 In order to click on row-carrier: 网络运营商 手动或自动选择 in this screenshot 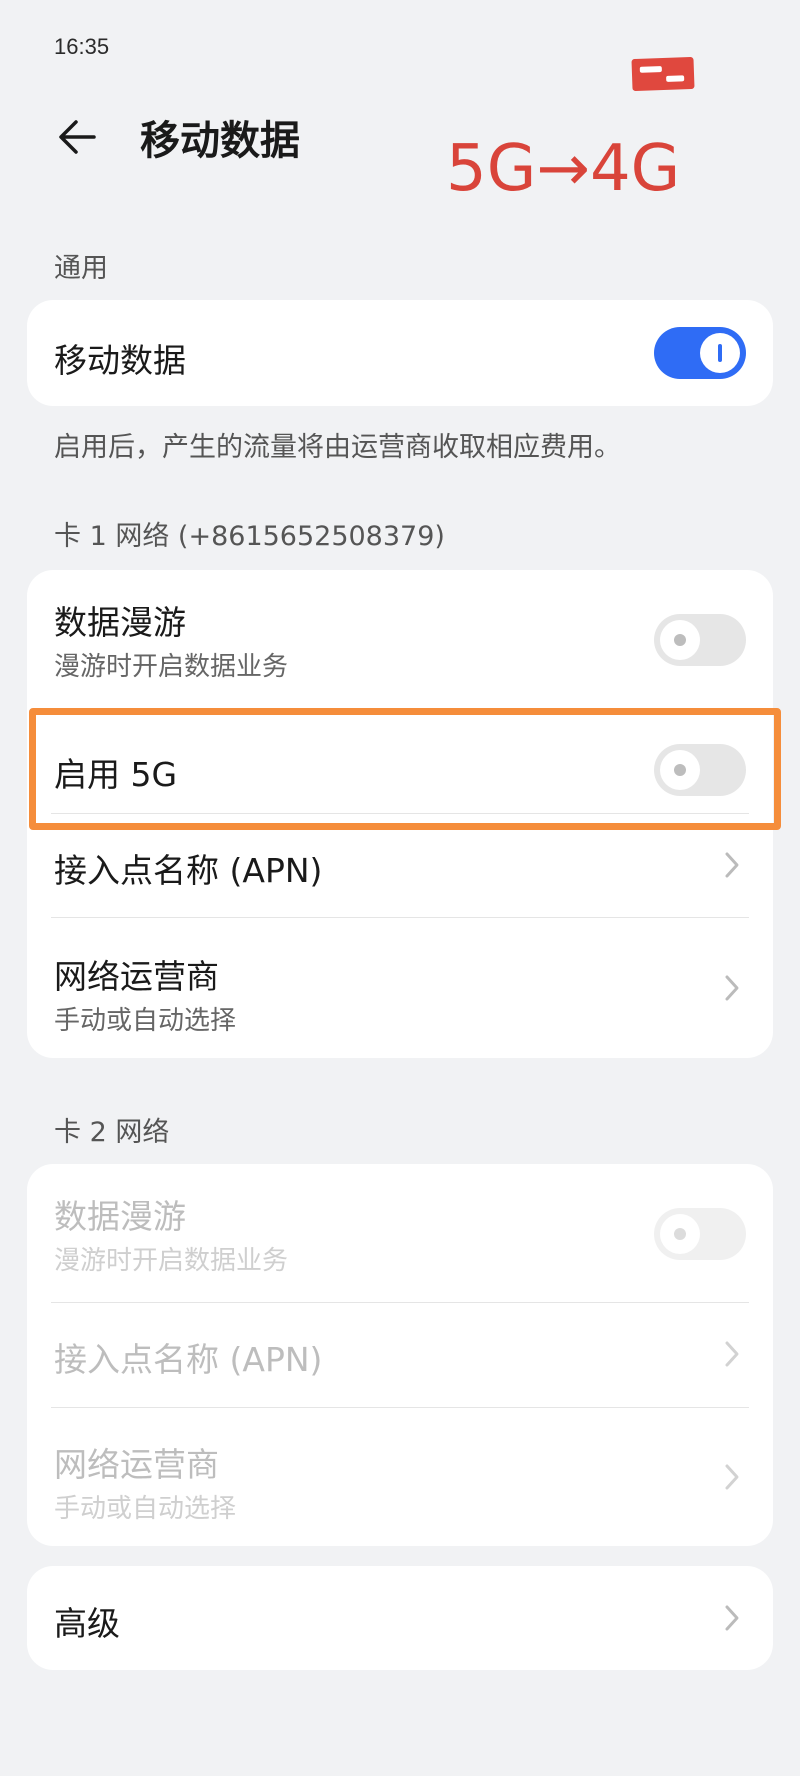, I will do `click(400, 988)`.